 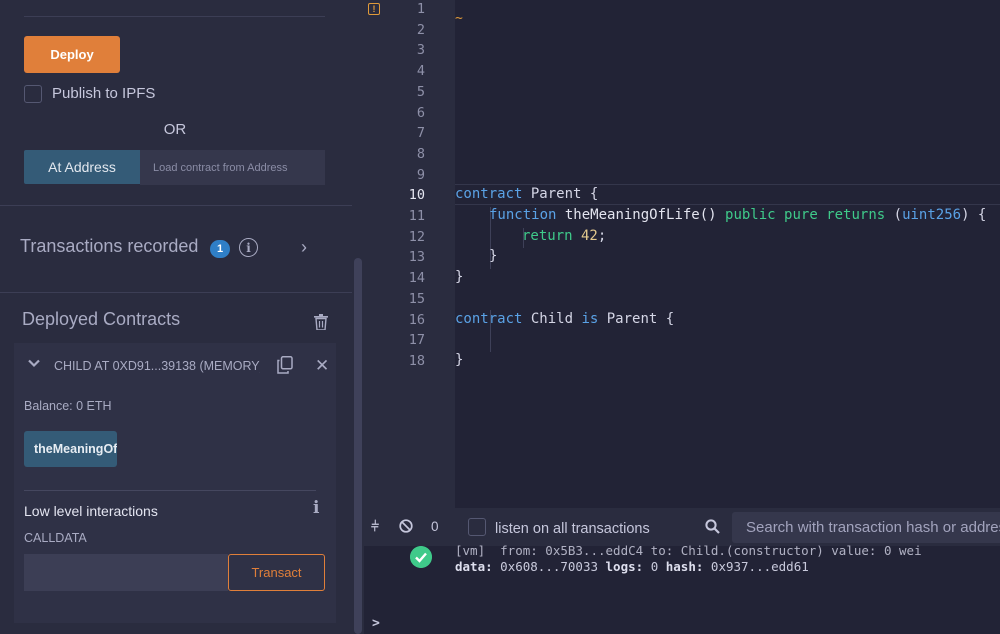 I want to click on code-token: is, so click(x=586, y=319).